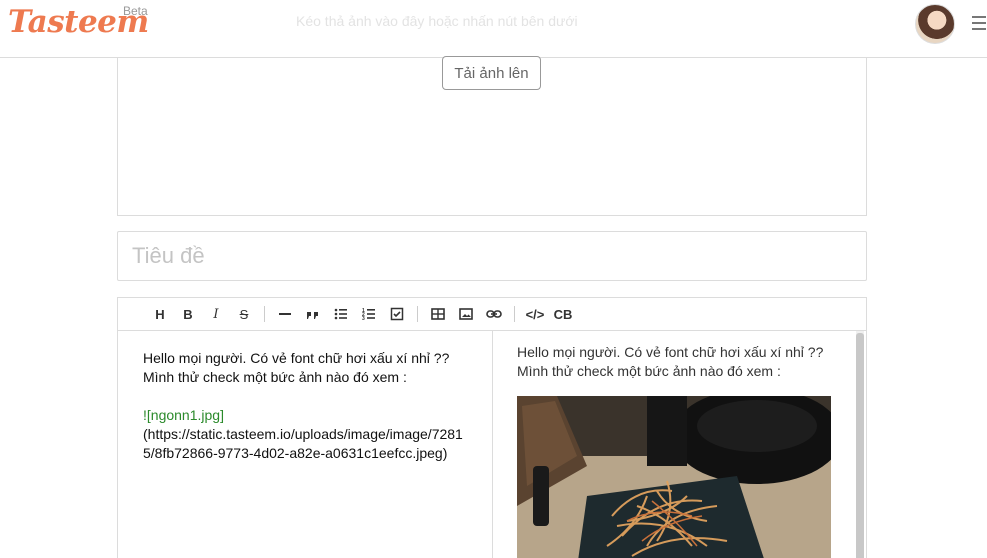 This screenshot has height=558, width=987. Describe the element at coordinates (188, 314) in the screenshot. I see `bold-button: B` at that location.